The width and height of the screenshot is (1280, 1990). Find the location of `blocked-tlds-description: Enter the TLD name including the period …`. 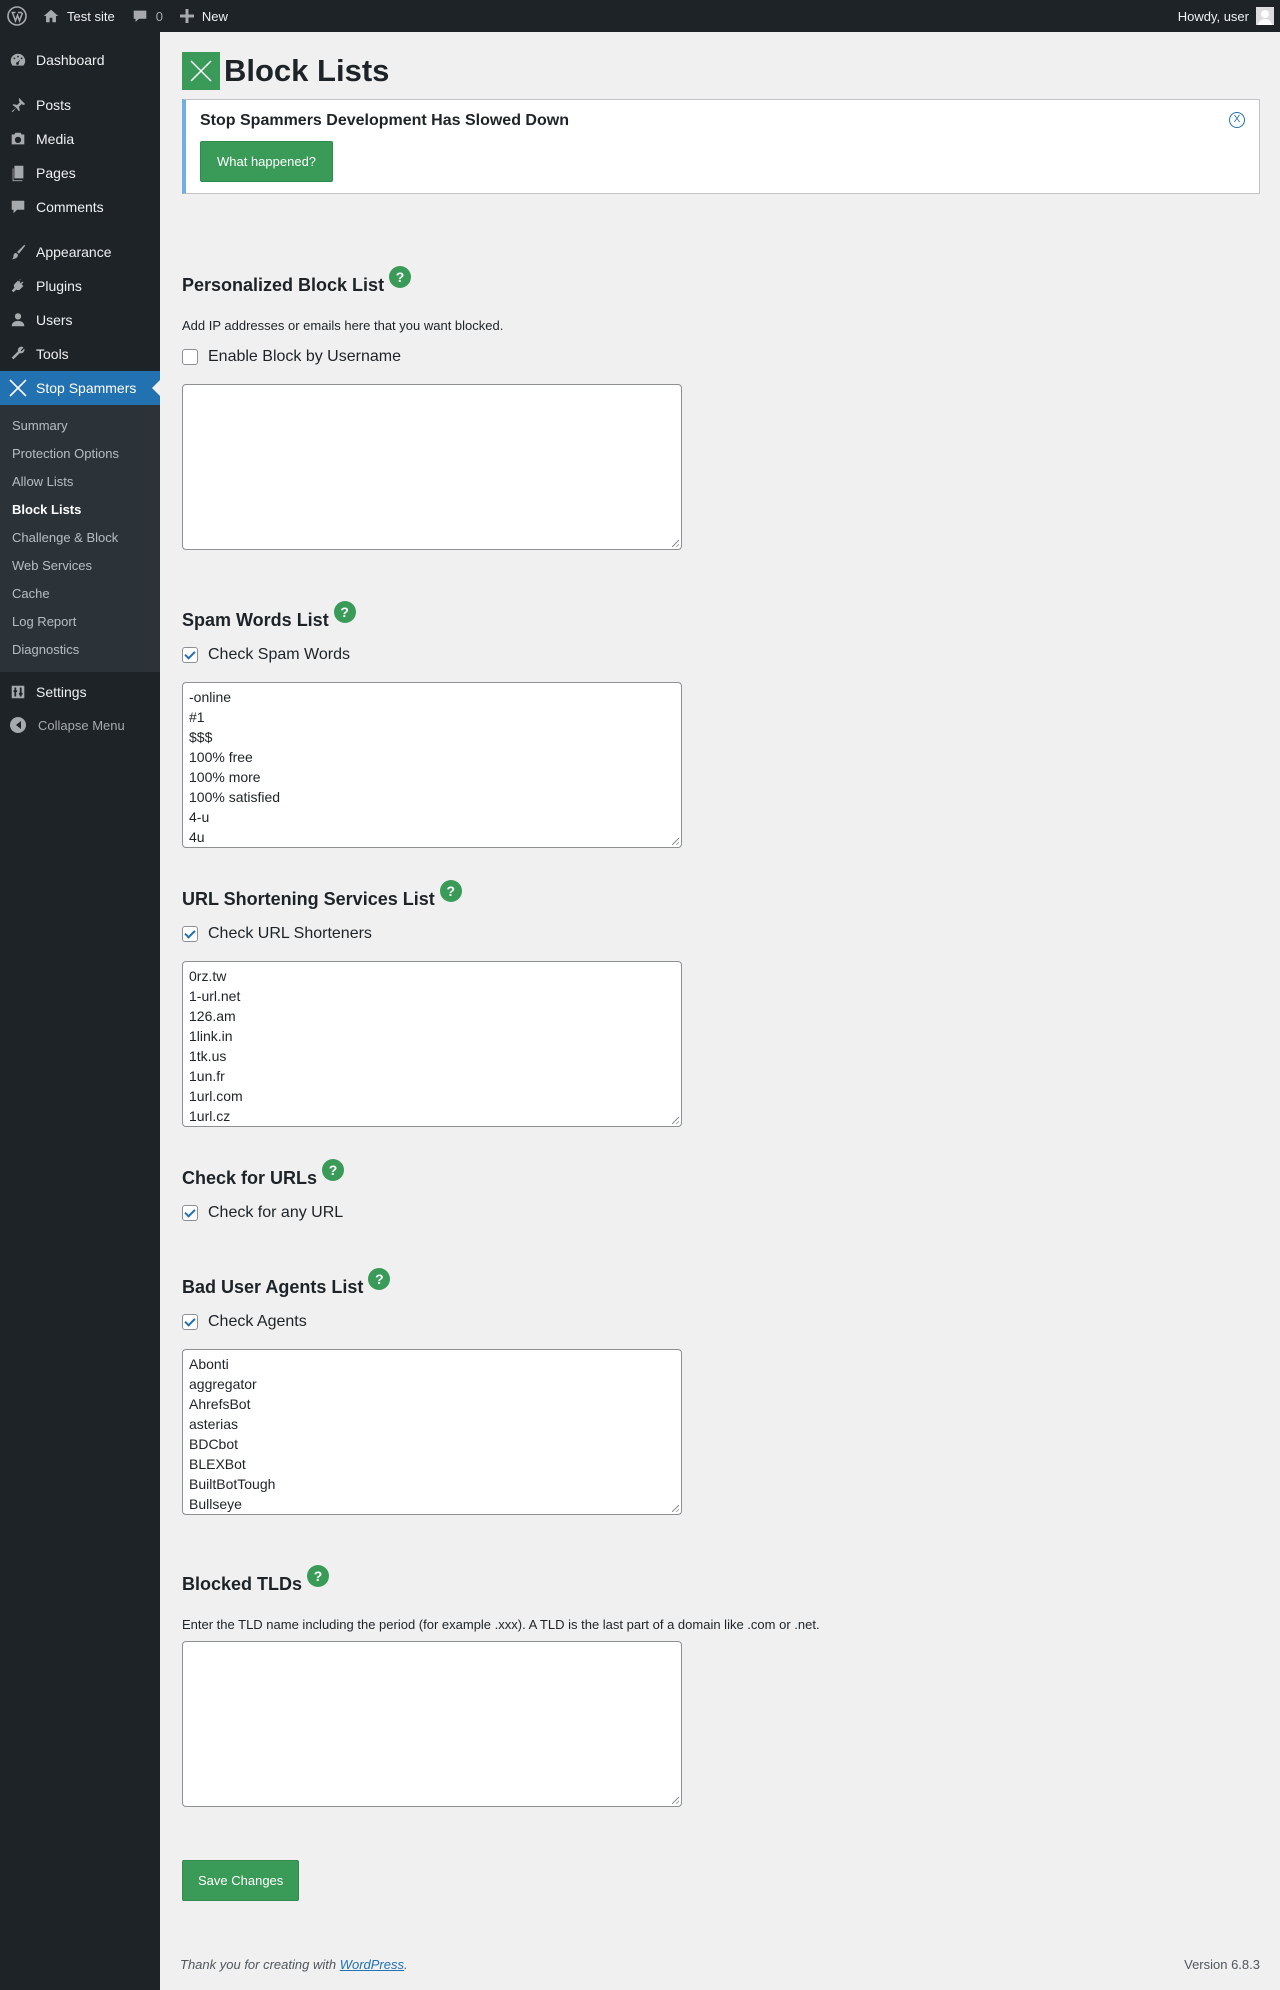

blocked-tlds-description: Enter the TLD name including the period … is located at coordinates (501, 1624).